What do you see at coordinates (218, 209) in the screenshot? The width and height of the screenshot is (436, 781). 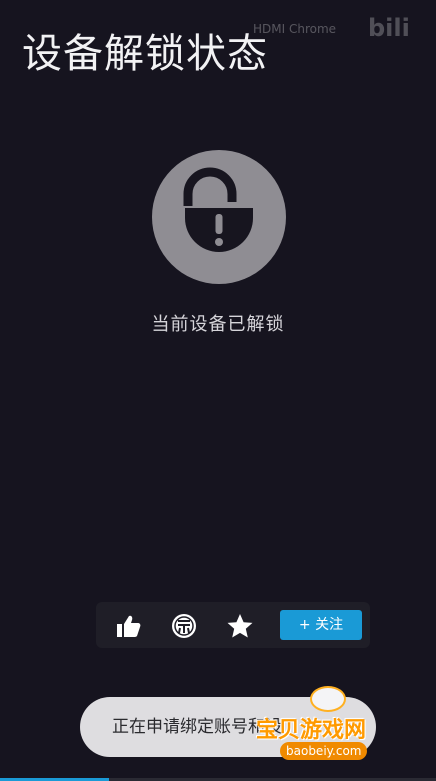 I see `unlocked-padlock-icon` at bounding box center [218, 209].